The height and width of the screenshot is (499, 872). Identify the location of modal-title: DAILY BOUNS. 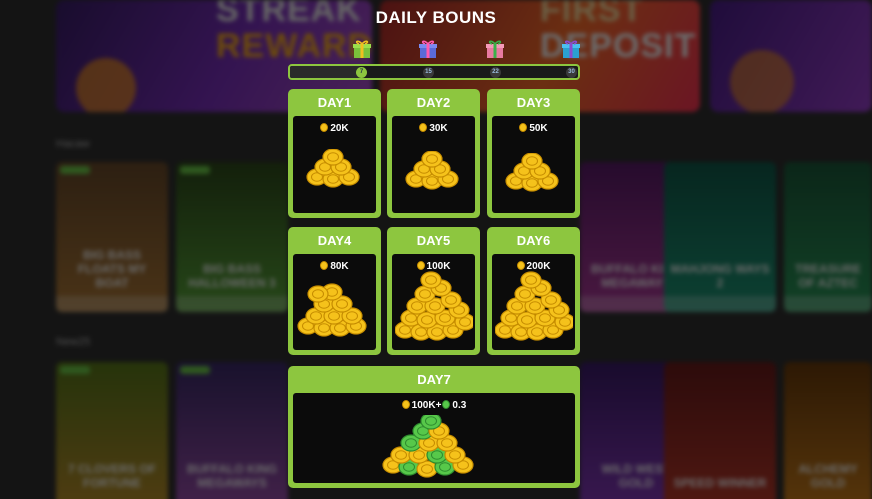
(436, 17).